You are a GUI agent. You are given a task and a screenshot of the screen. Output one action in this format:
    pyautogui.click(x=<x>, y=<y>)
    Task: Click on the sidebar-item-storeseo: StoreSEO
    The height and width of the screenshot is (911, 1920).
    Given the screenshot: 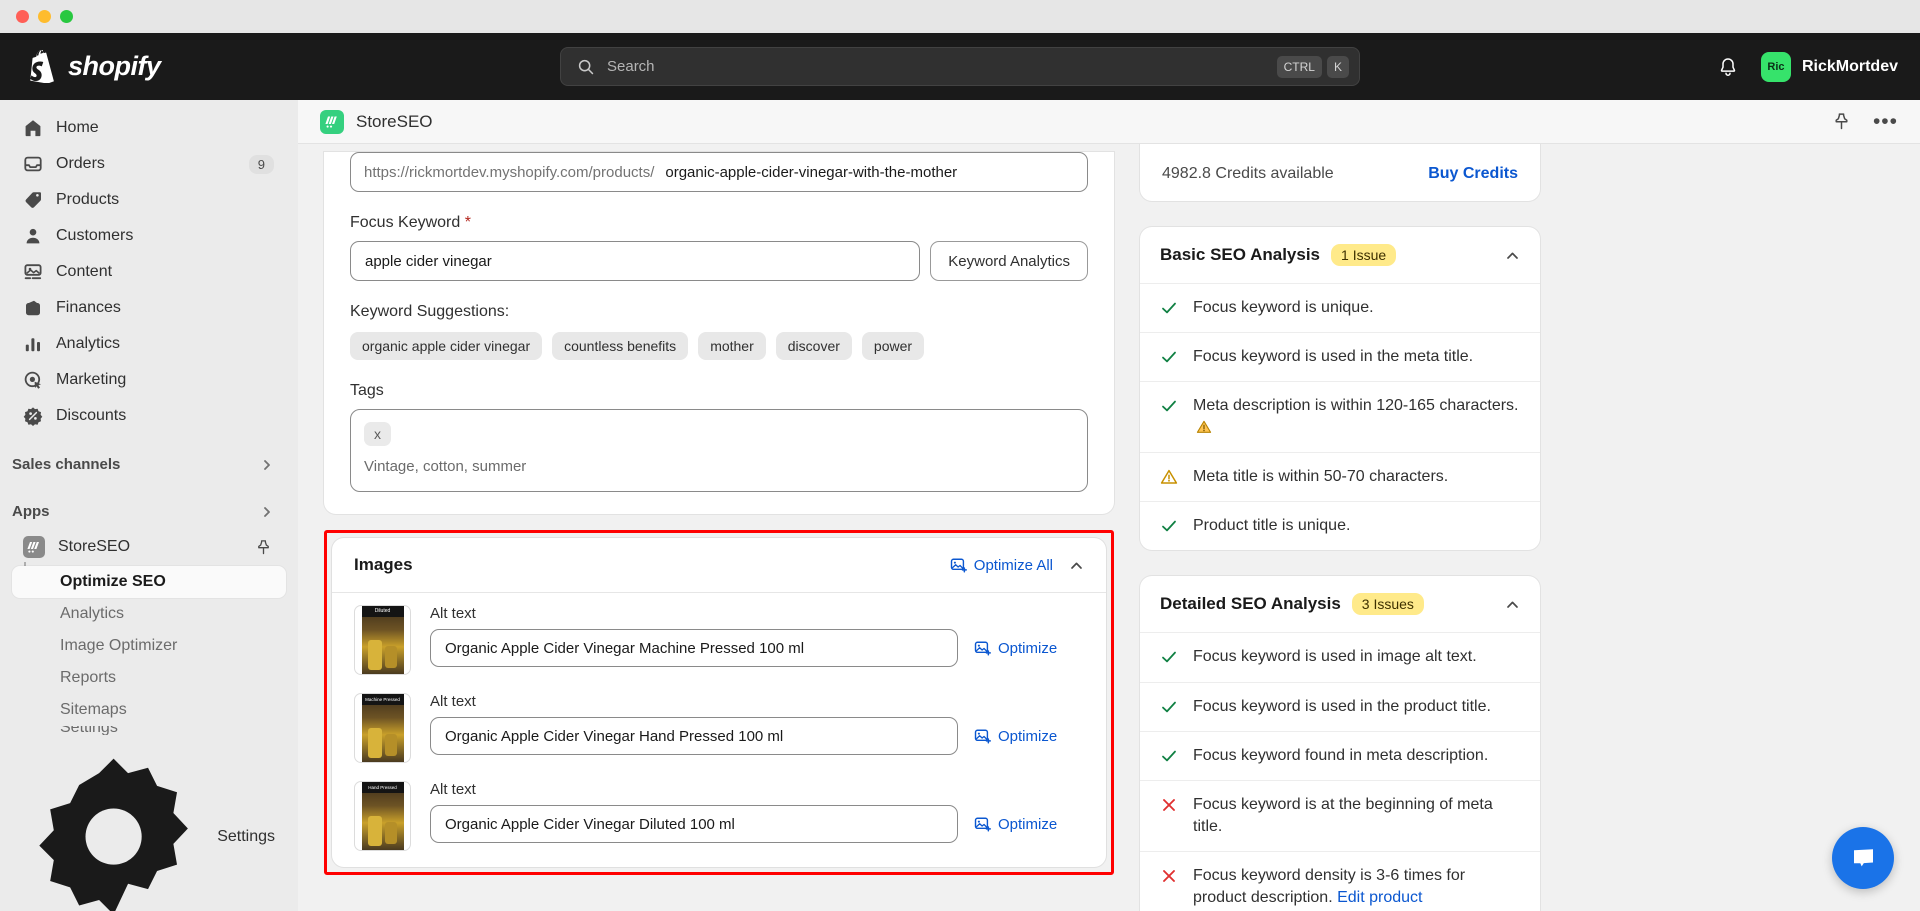 What is the action you would take?
    pyautogui.click(x=149, y=547)
    